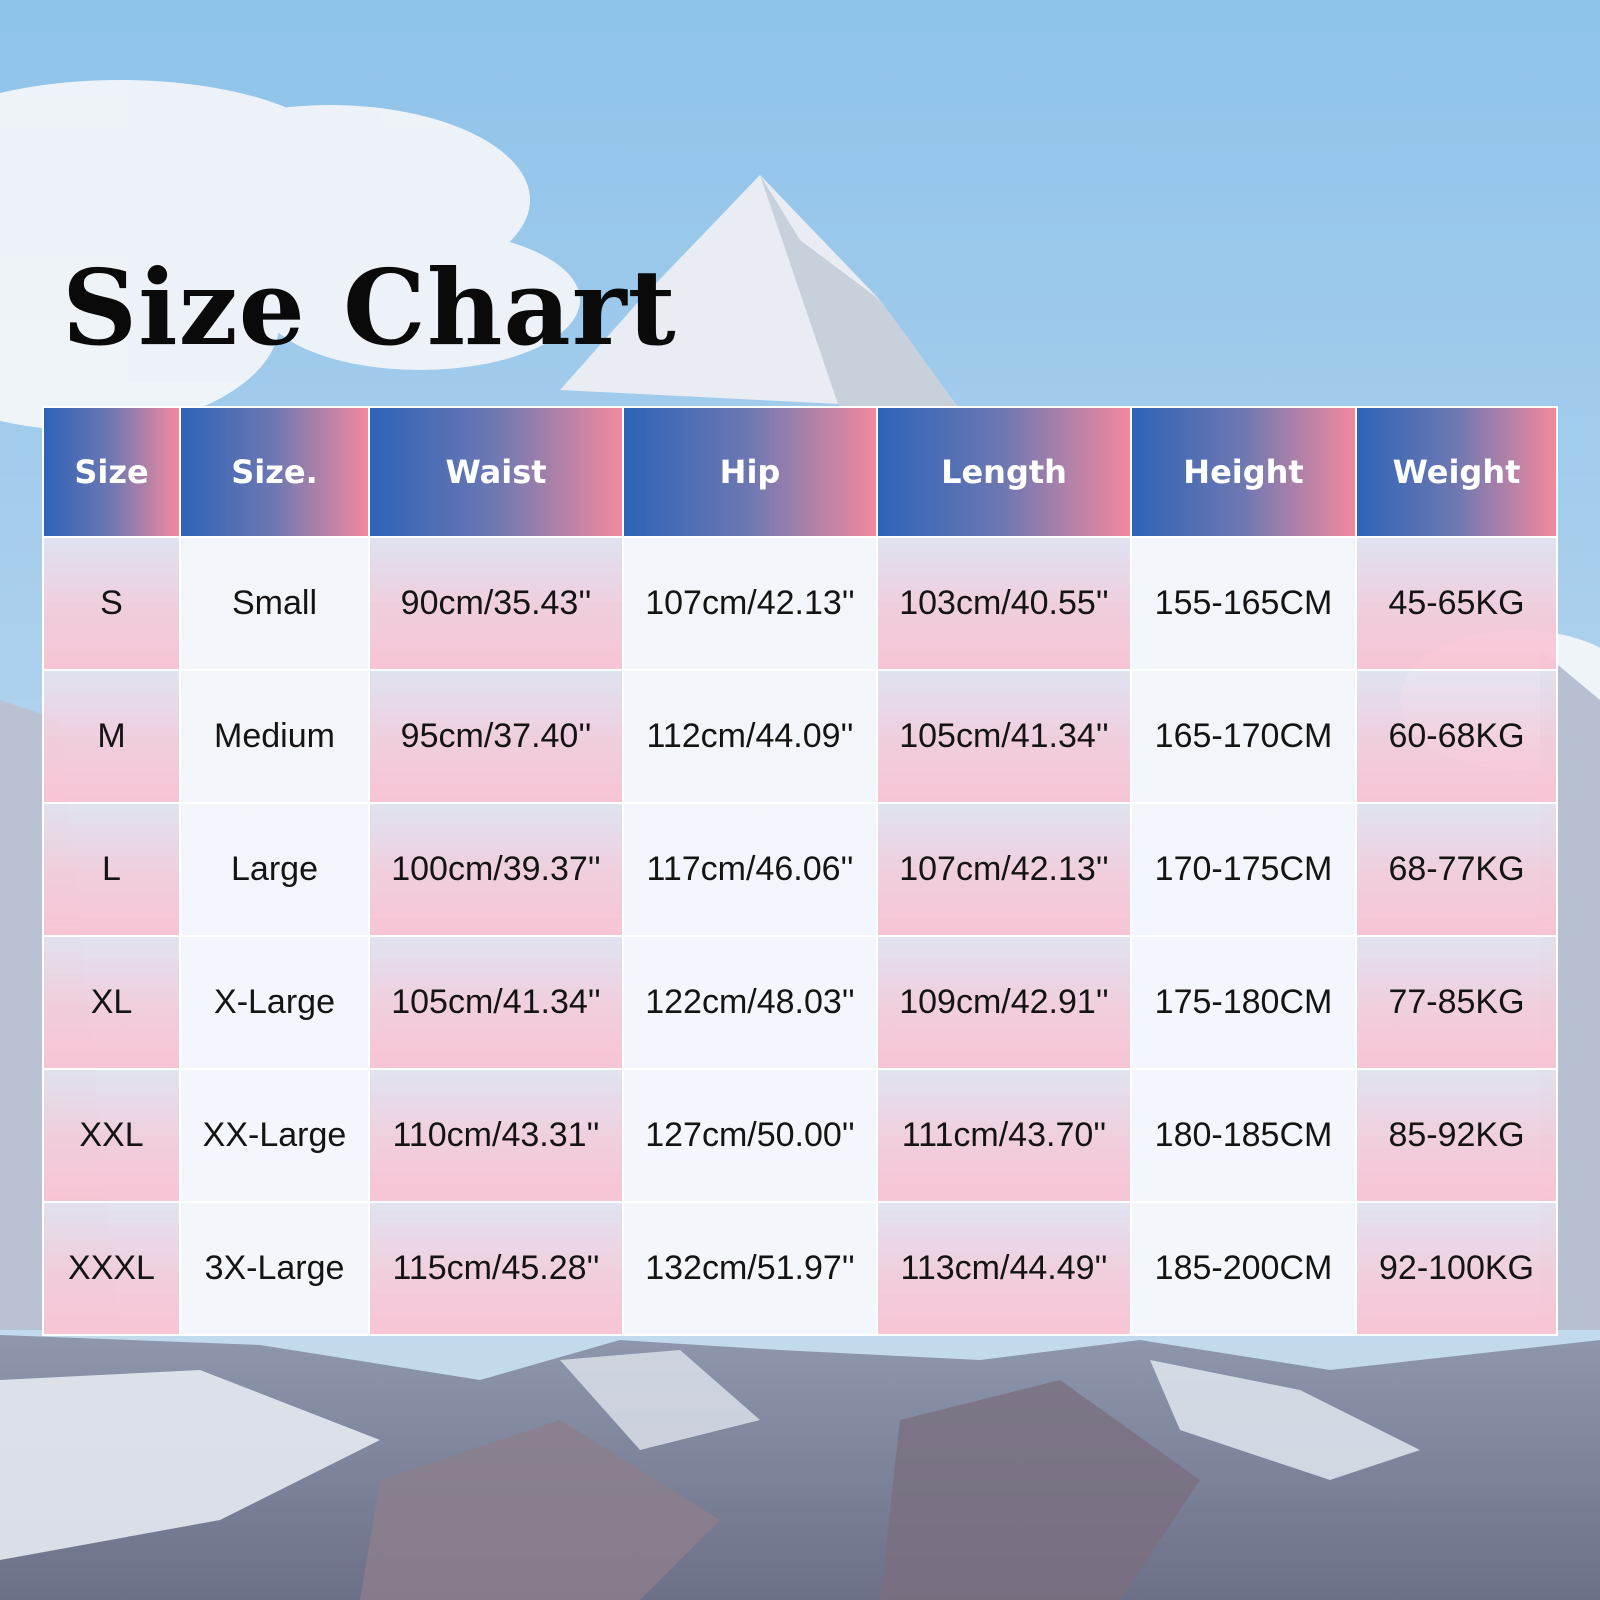 This screenshot has height=1600, width=1600. I want to click on cell-waist: 95cm/37.40'', so click(496, 736).